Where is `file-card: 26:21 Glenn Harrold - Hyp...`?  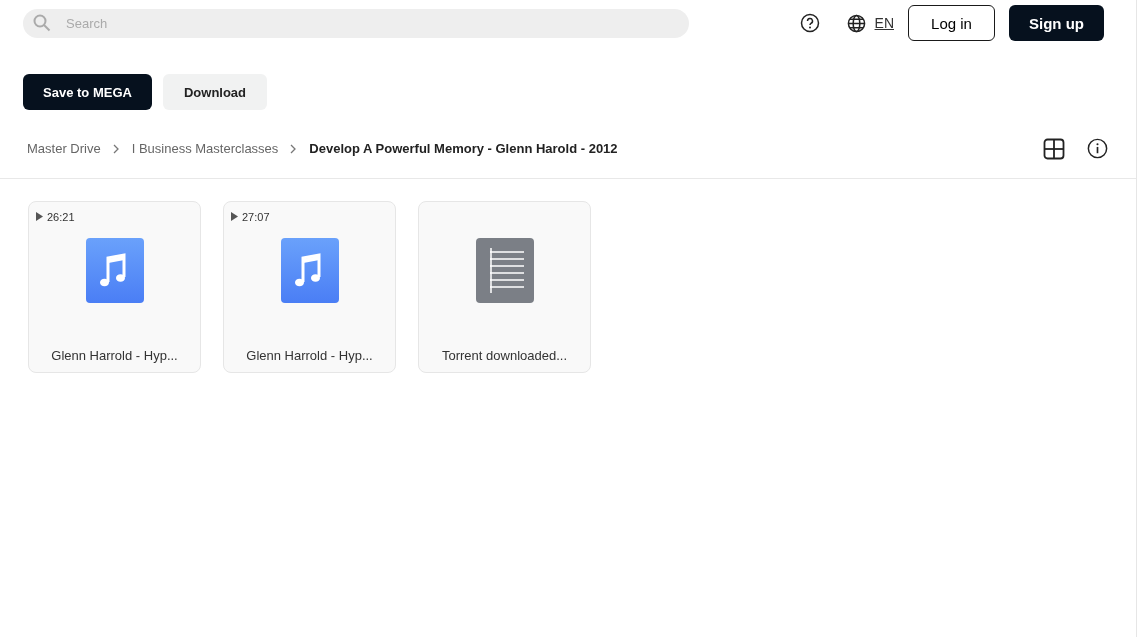 file-card: 26:21 Glenn Harrold - Hyp... is located at coordinates (114, 287).